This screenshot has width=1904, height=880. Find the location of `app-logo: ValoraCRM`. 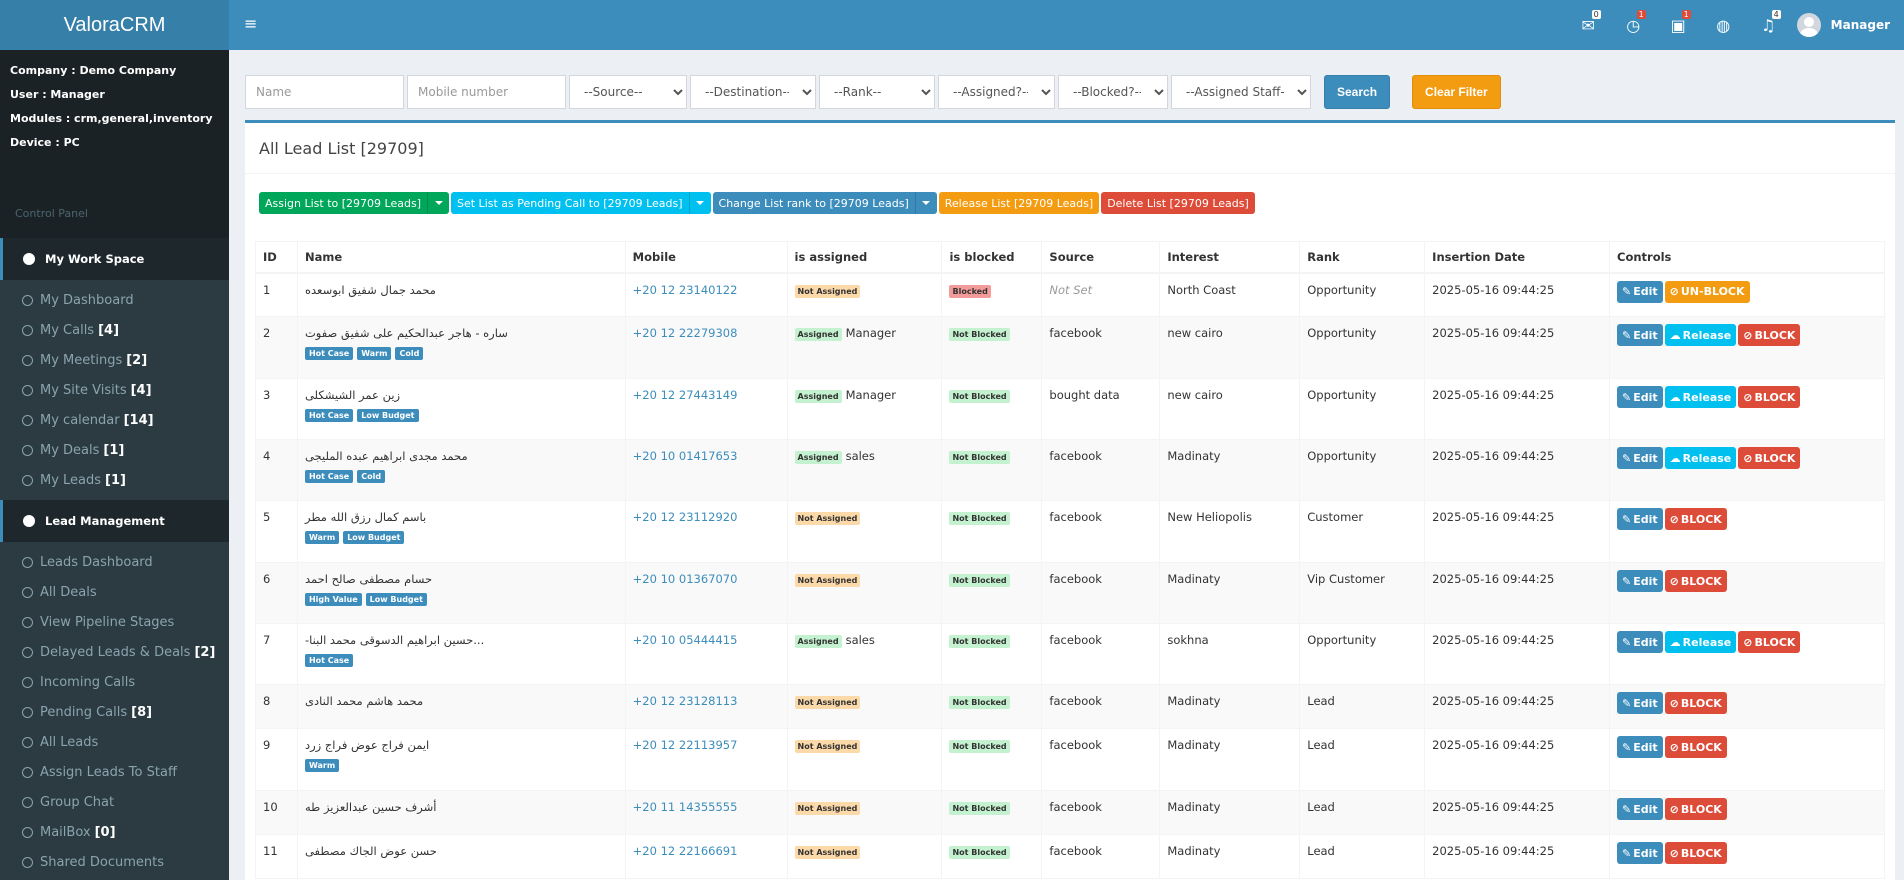

app-logo: ValoraCRM is located at coordinates (114, 25).